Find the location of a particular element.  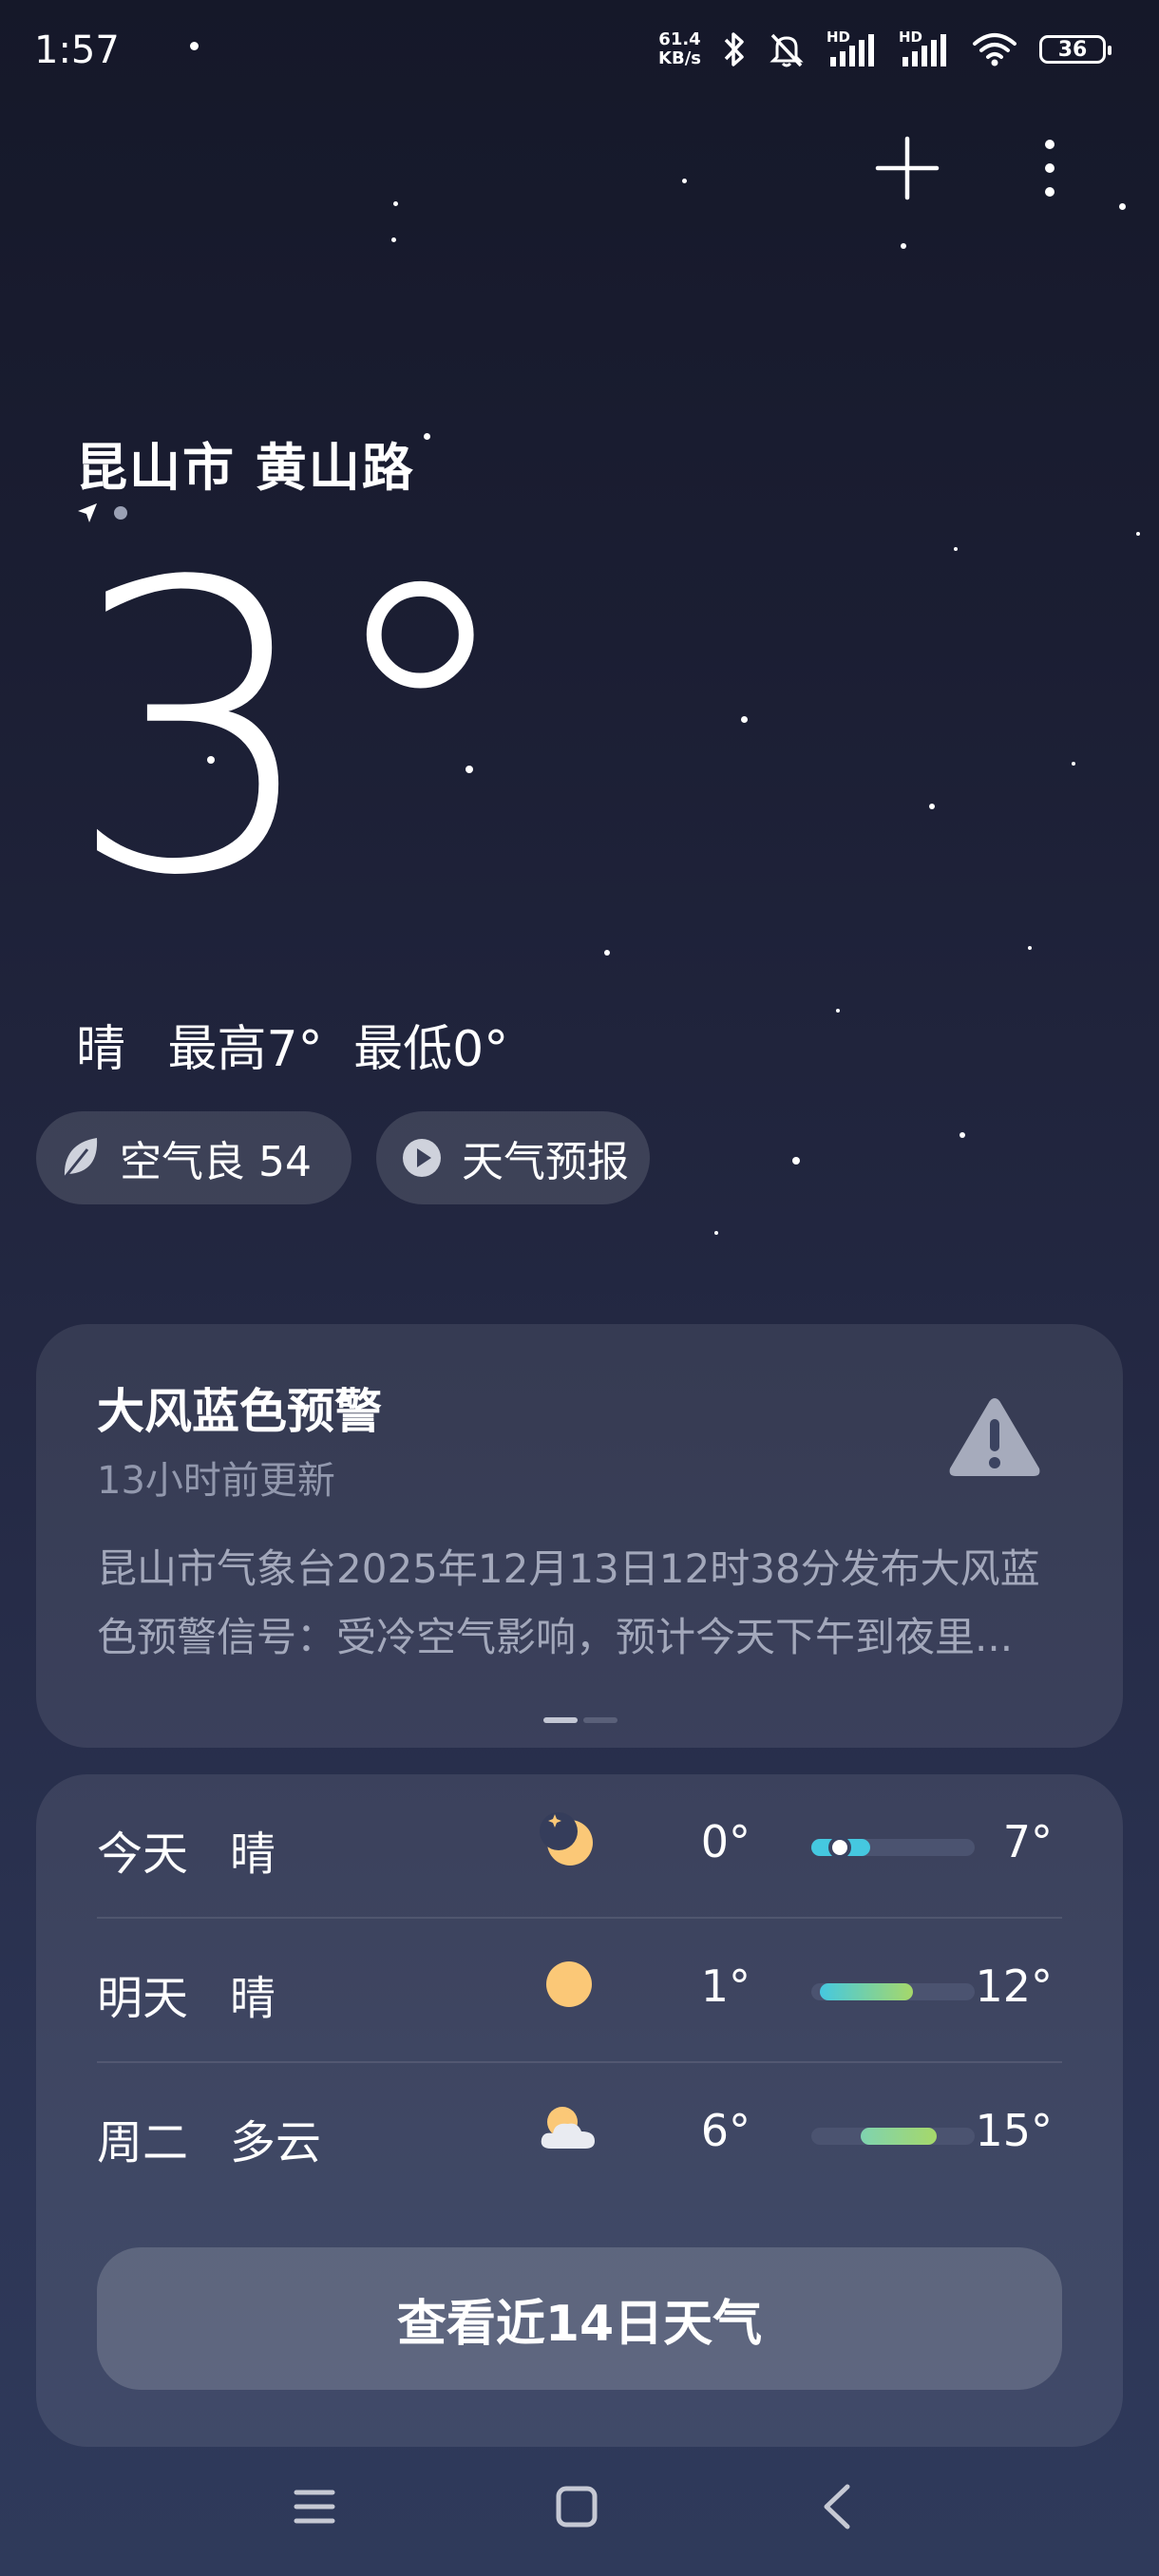

current-temperature: 3° is located at coordinates (293, 731).